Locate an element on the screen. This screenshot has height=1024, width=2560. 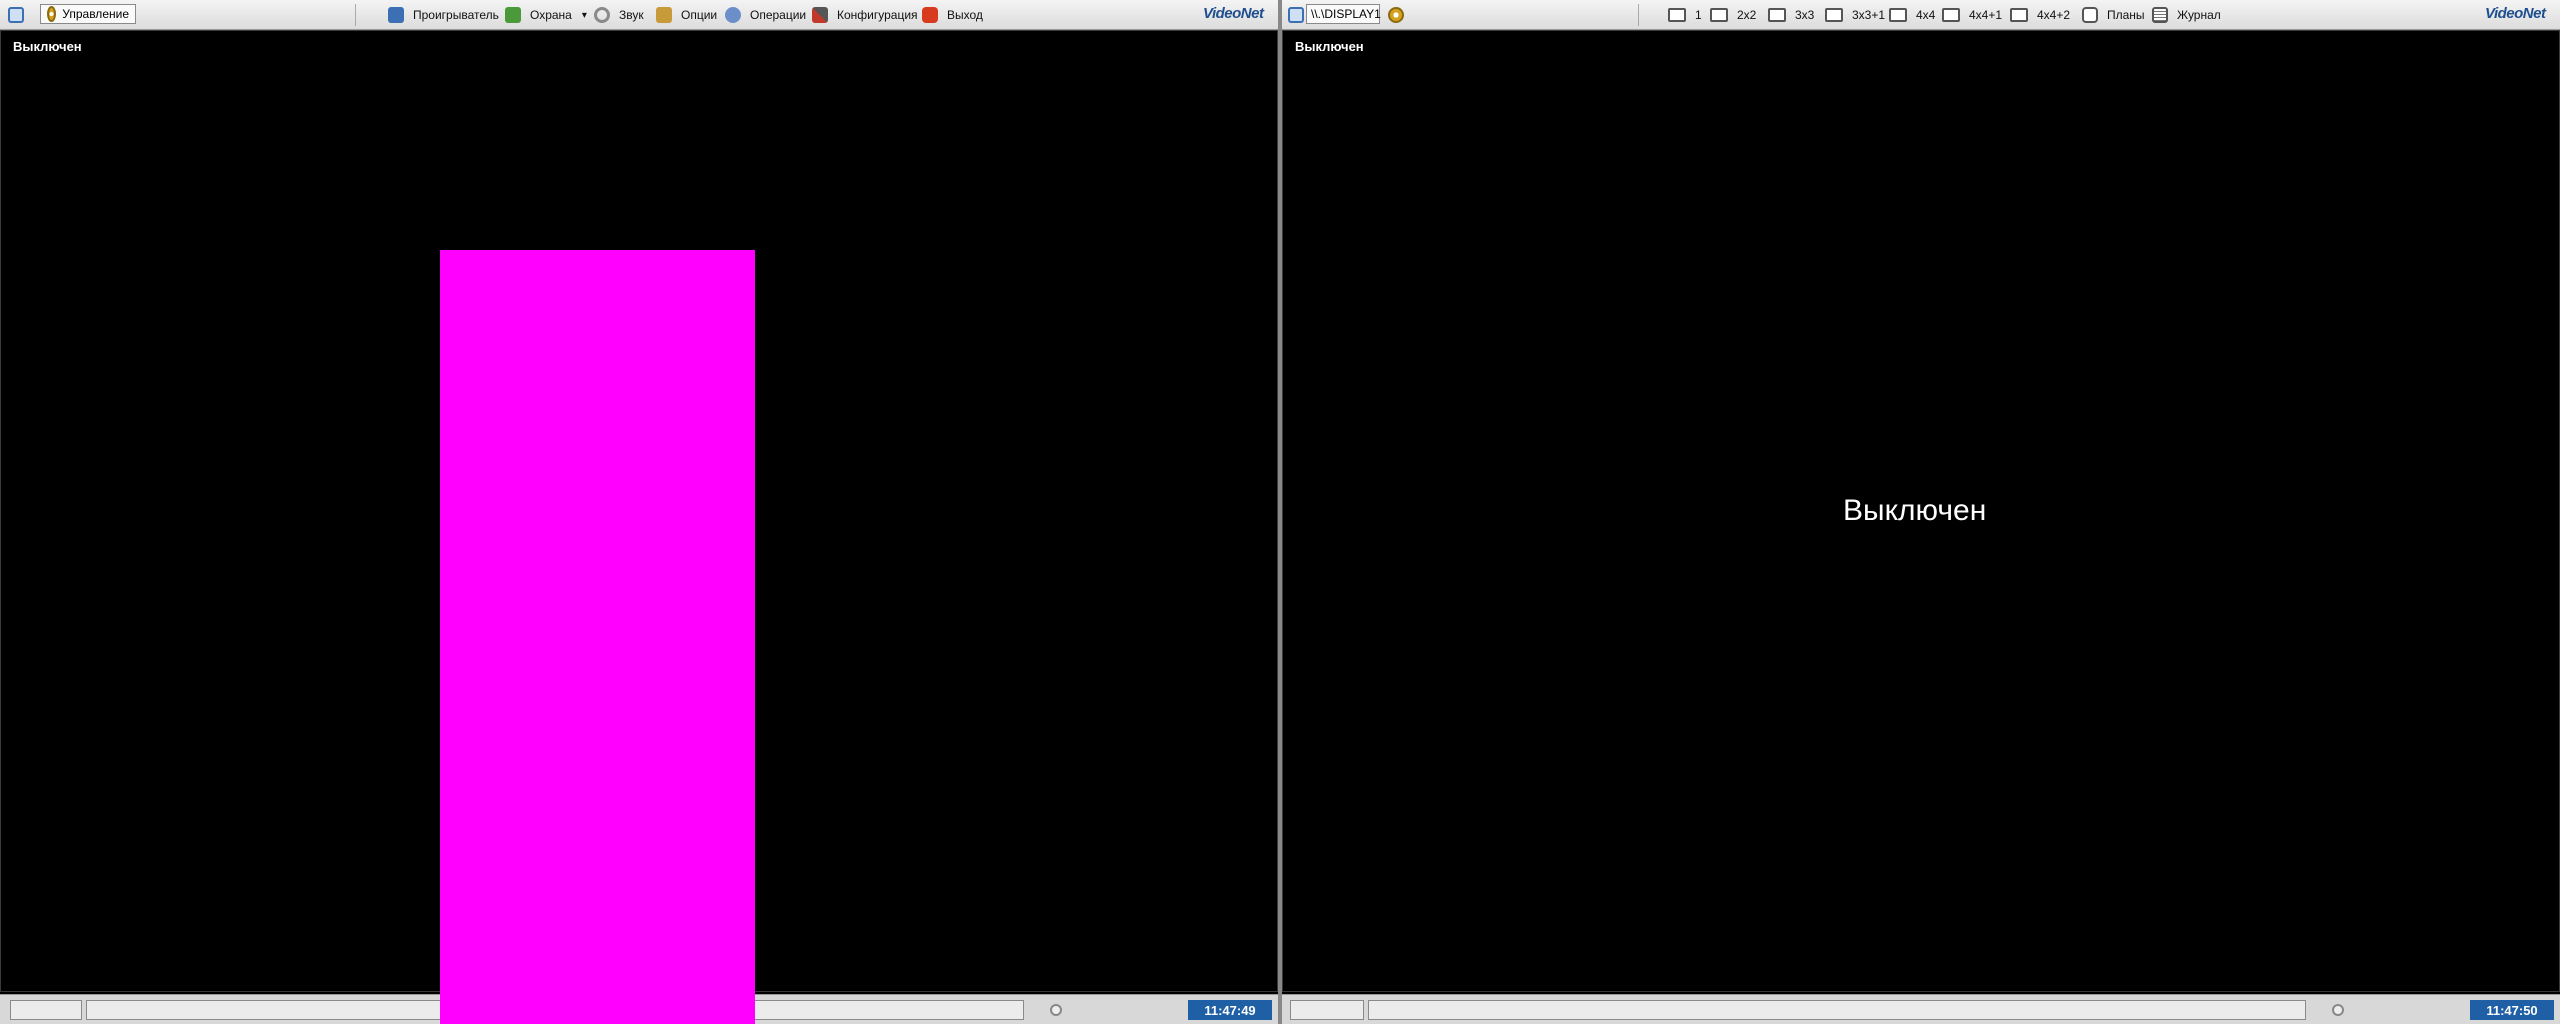
right-statusbar: 11:47:50 is located at coordinates (1921, 1009).